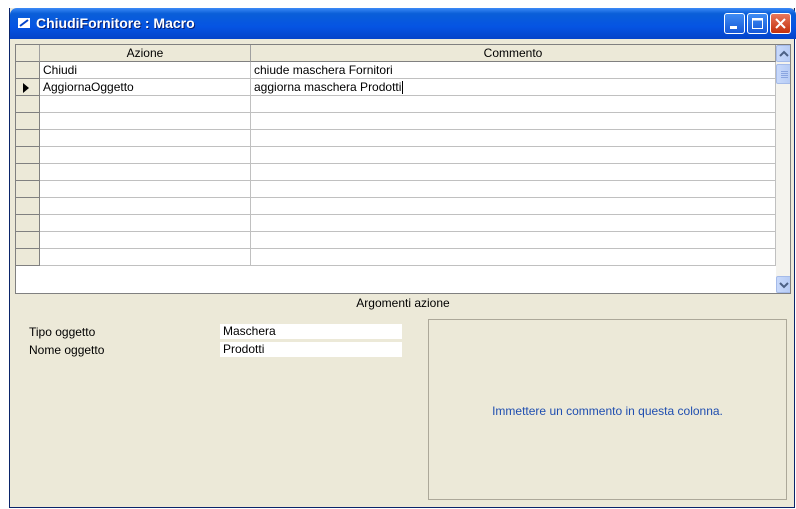  Describe the element at coordinates (734, 23) in the screenshot. I see `minimize-button` at that location.